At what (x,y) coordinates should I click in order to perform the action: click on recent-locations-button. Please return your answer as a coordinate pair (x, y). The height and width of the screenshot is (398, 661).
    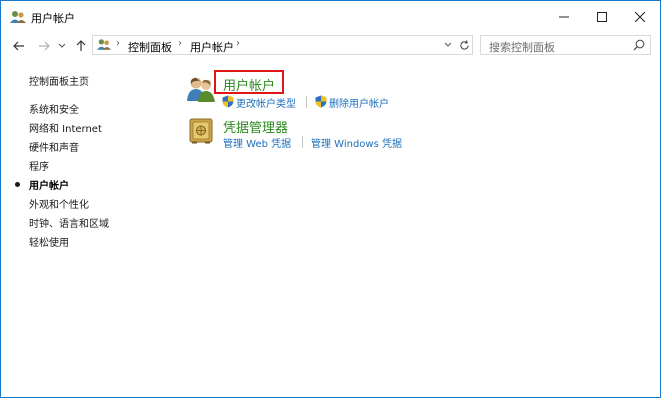
    Looking at the image, I should click on (62, 46).